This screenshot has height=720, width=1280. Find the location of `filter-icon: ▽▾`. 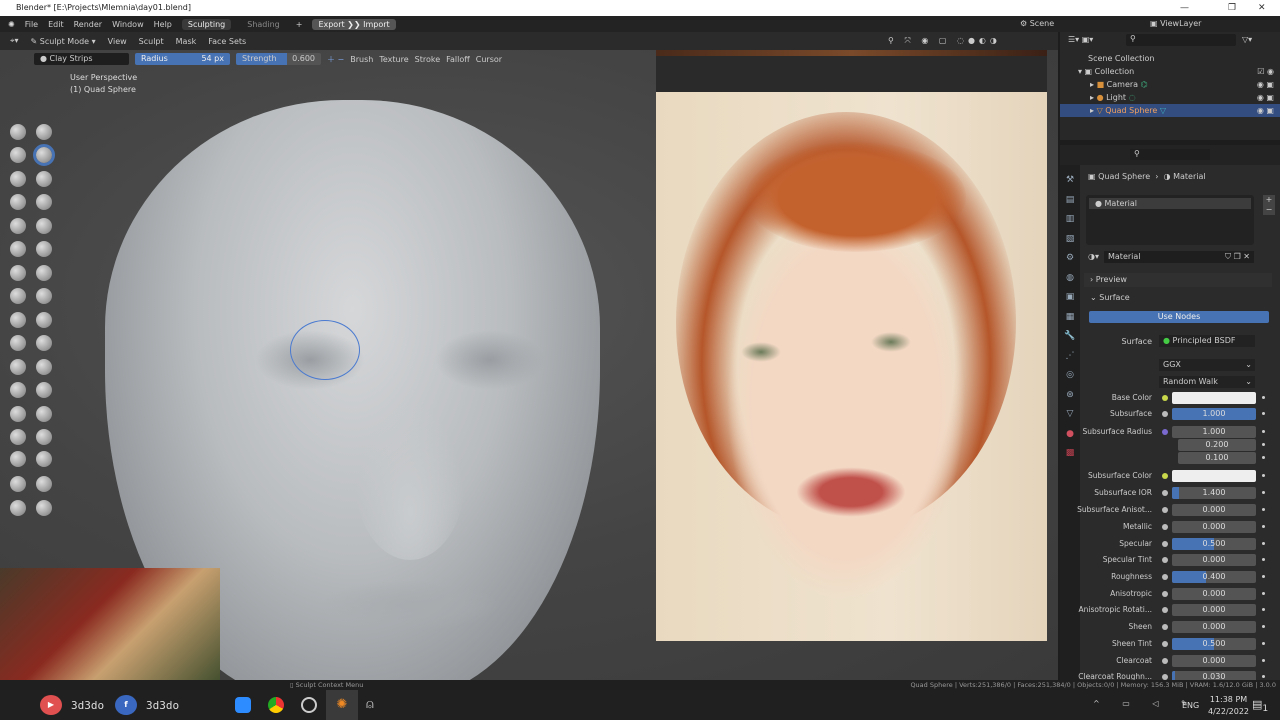

filter-icon: ▽▾ is located at coordinates (1247, 39).